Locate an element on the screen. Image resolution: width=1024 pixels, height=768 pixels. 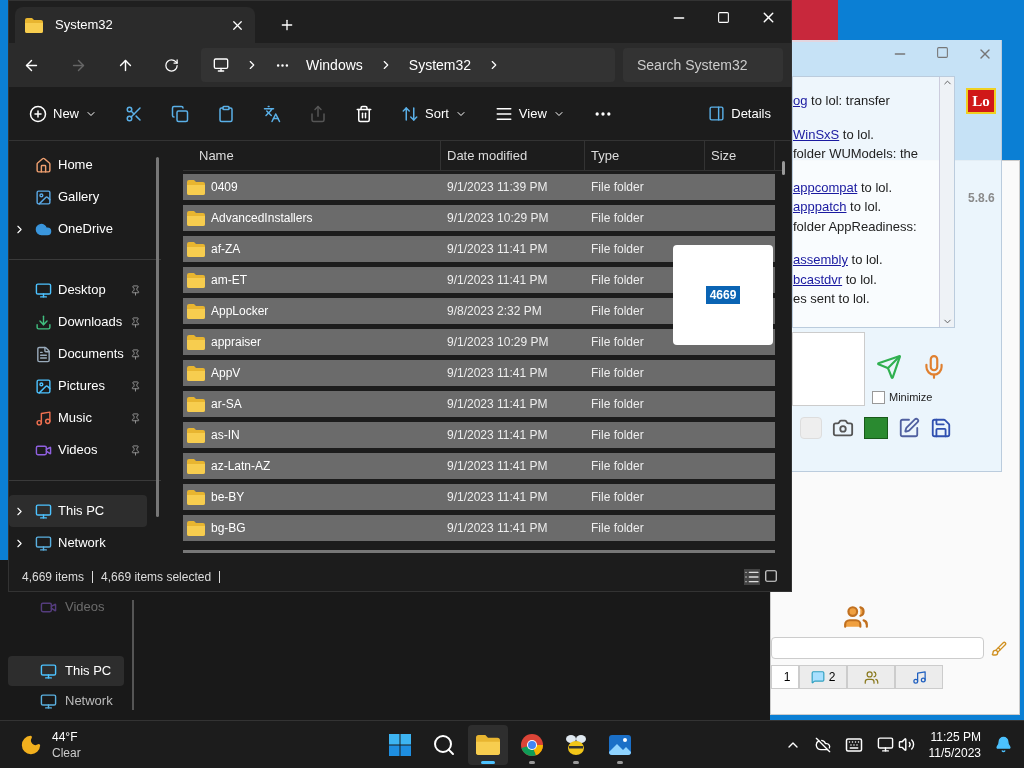
file-row: ar-SA 9/1/2023 11:41 PM File folder is located at coordinates (479, 404).